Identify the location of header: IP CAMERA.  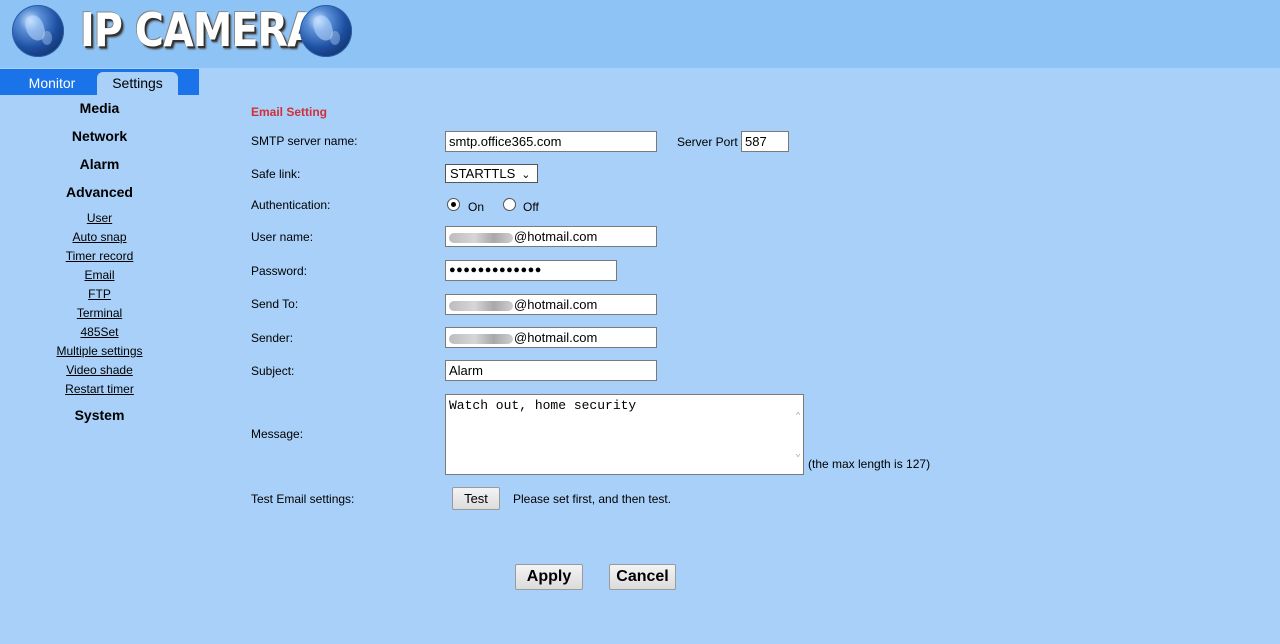
(640, 34).